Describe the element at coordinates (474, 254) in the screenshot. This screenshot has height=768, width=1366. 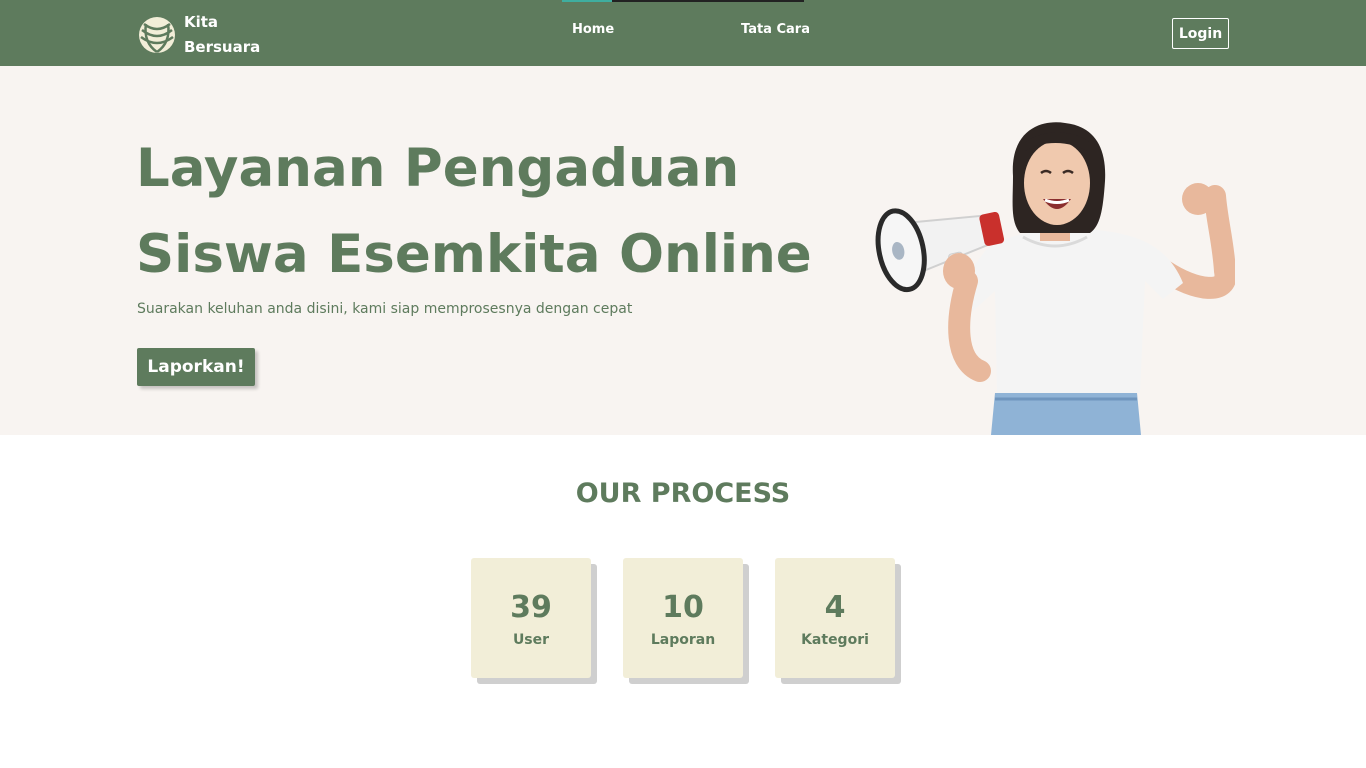
I see `hero-title-line-2: Siswa Esemkita Online` at that location.